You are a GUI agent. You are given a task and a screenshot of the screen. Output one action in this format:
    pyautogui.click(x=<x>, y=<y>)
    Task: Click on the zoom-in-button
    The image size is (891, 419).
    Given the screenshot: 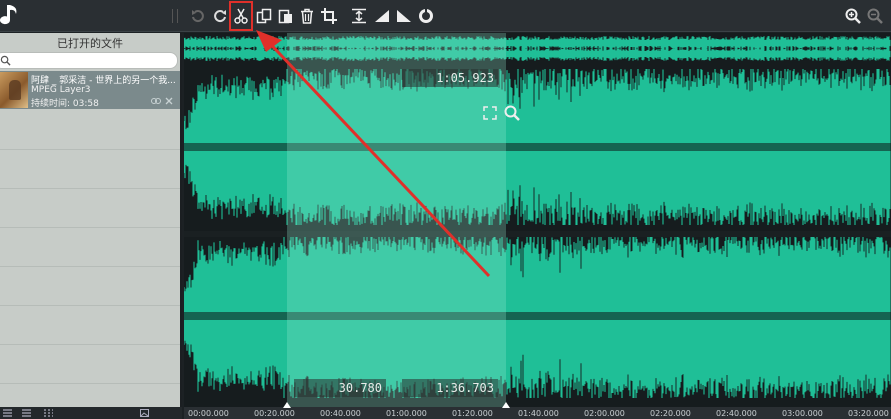 What is the action you would take?
    pyautogui.click(x=853, y=16)
    